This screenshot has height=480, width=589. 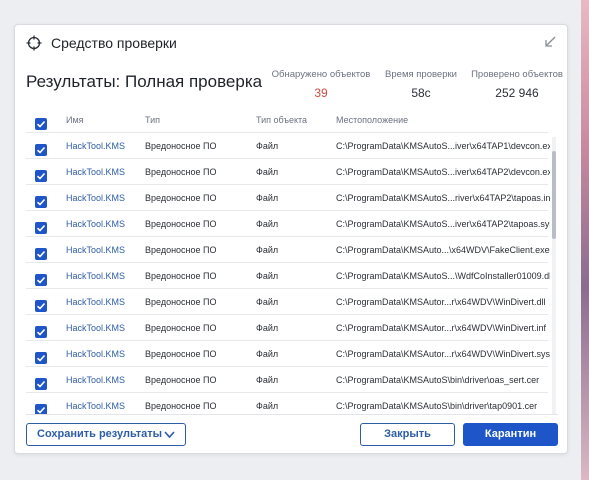 What do you see at coordinates (169, 435) in the screenshot?
I see `chevron-down-icon` at bounding box center [169, 435].